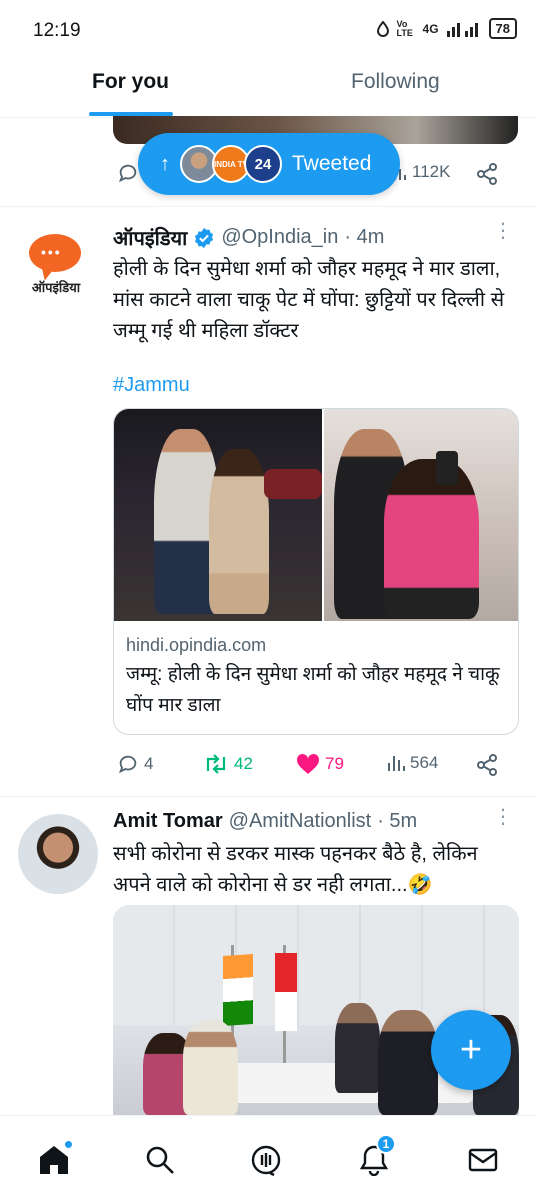 The height and width of the screenshot is (1200, 537). I want to click on author-handle: @AmitNationlist, so click(300, 821).